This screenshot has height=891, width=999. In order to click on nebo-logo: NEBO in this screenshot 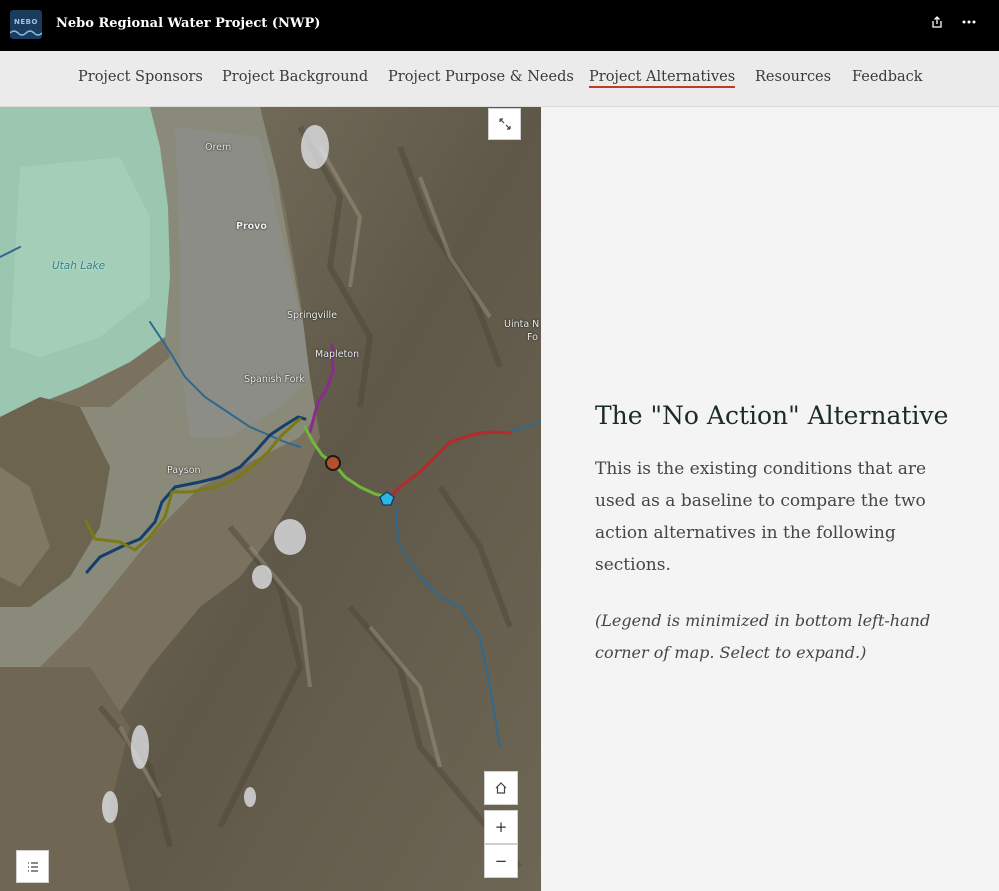, I will do `click(26, 24)`.